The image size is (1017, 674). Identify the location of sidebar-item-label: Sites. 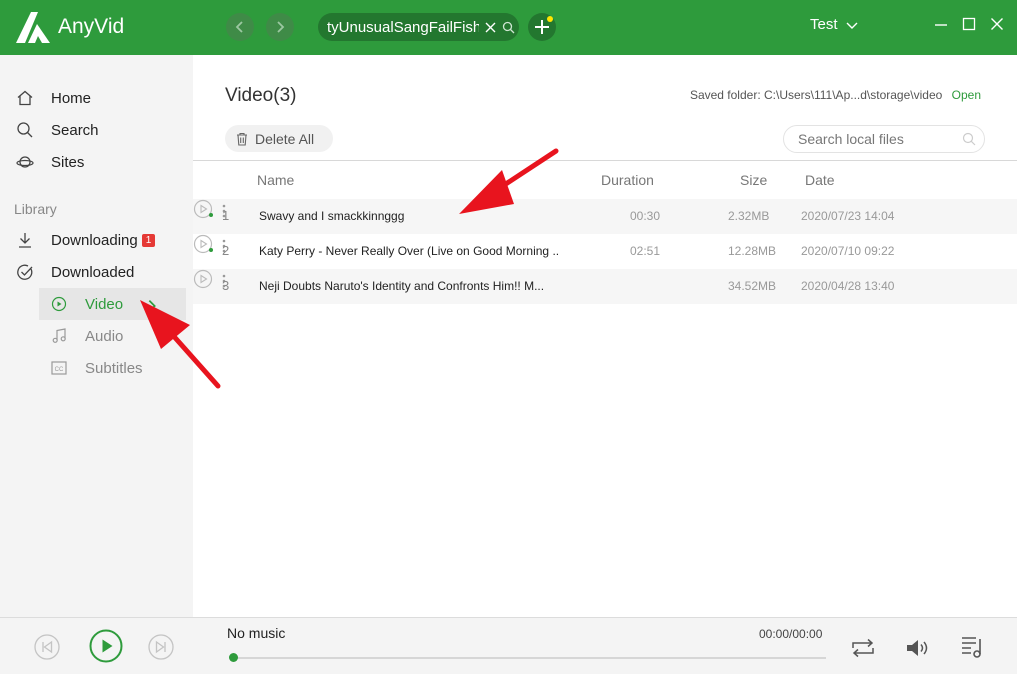
(68, 162).